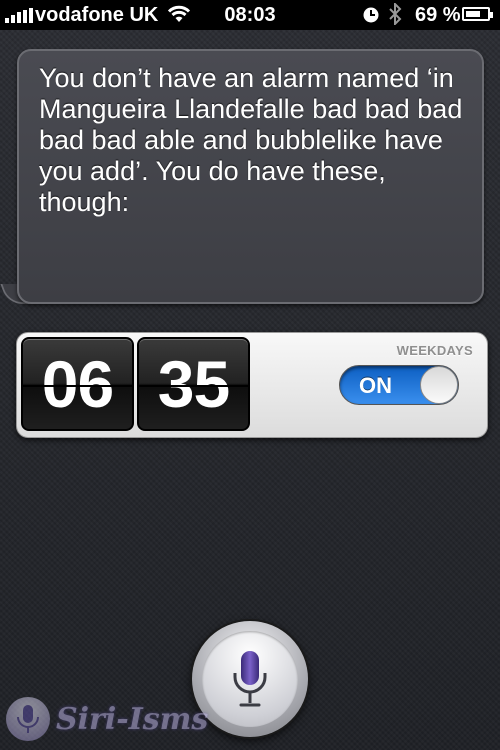 The height and width of the screenshot is (750, 500). Describe the element at coordinates (375, 385) in the screenshot. I see `toggle-label: ON` at that location.